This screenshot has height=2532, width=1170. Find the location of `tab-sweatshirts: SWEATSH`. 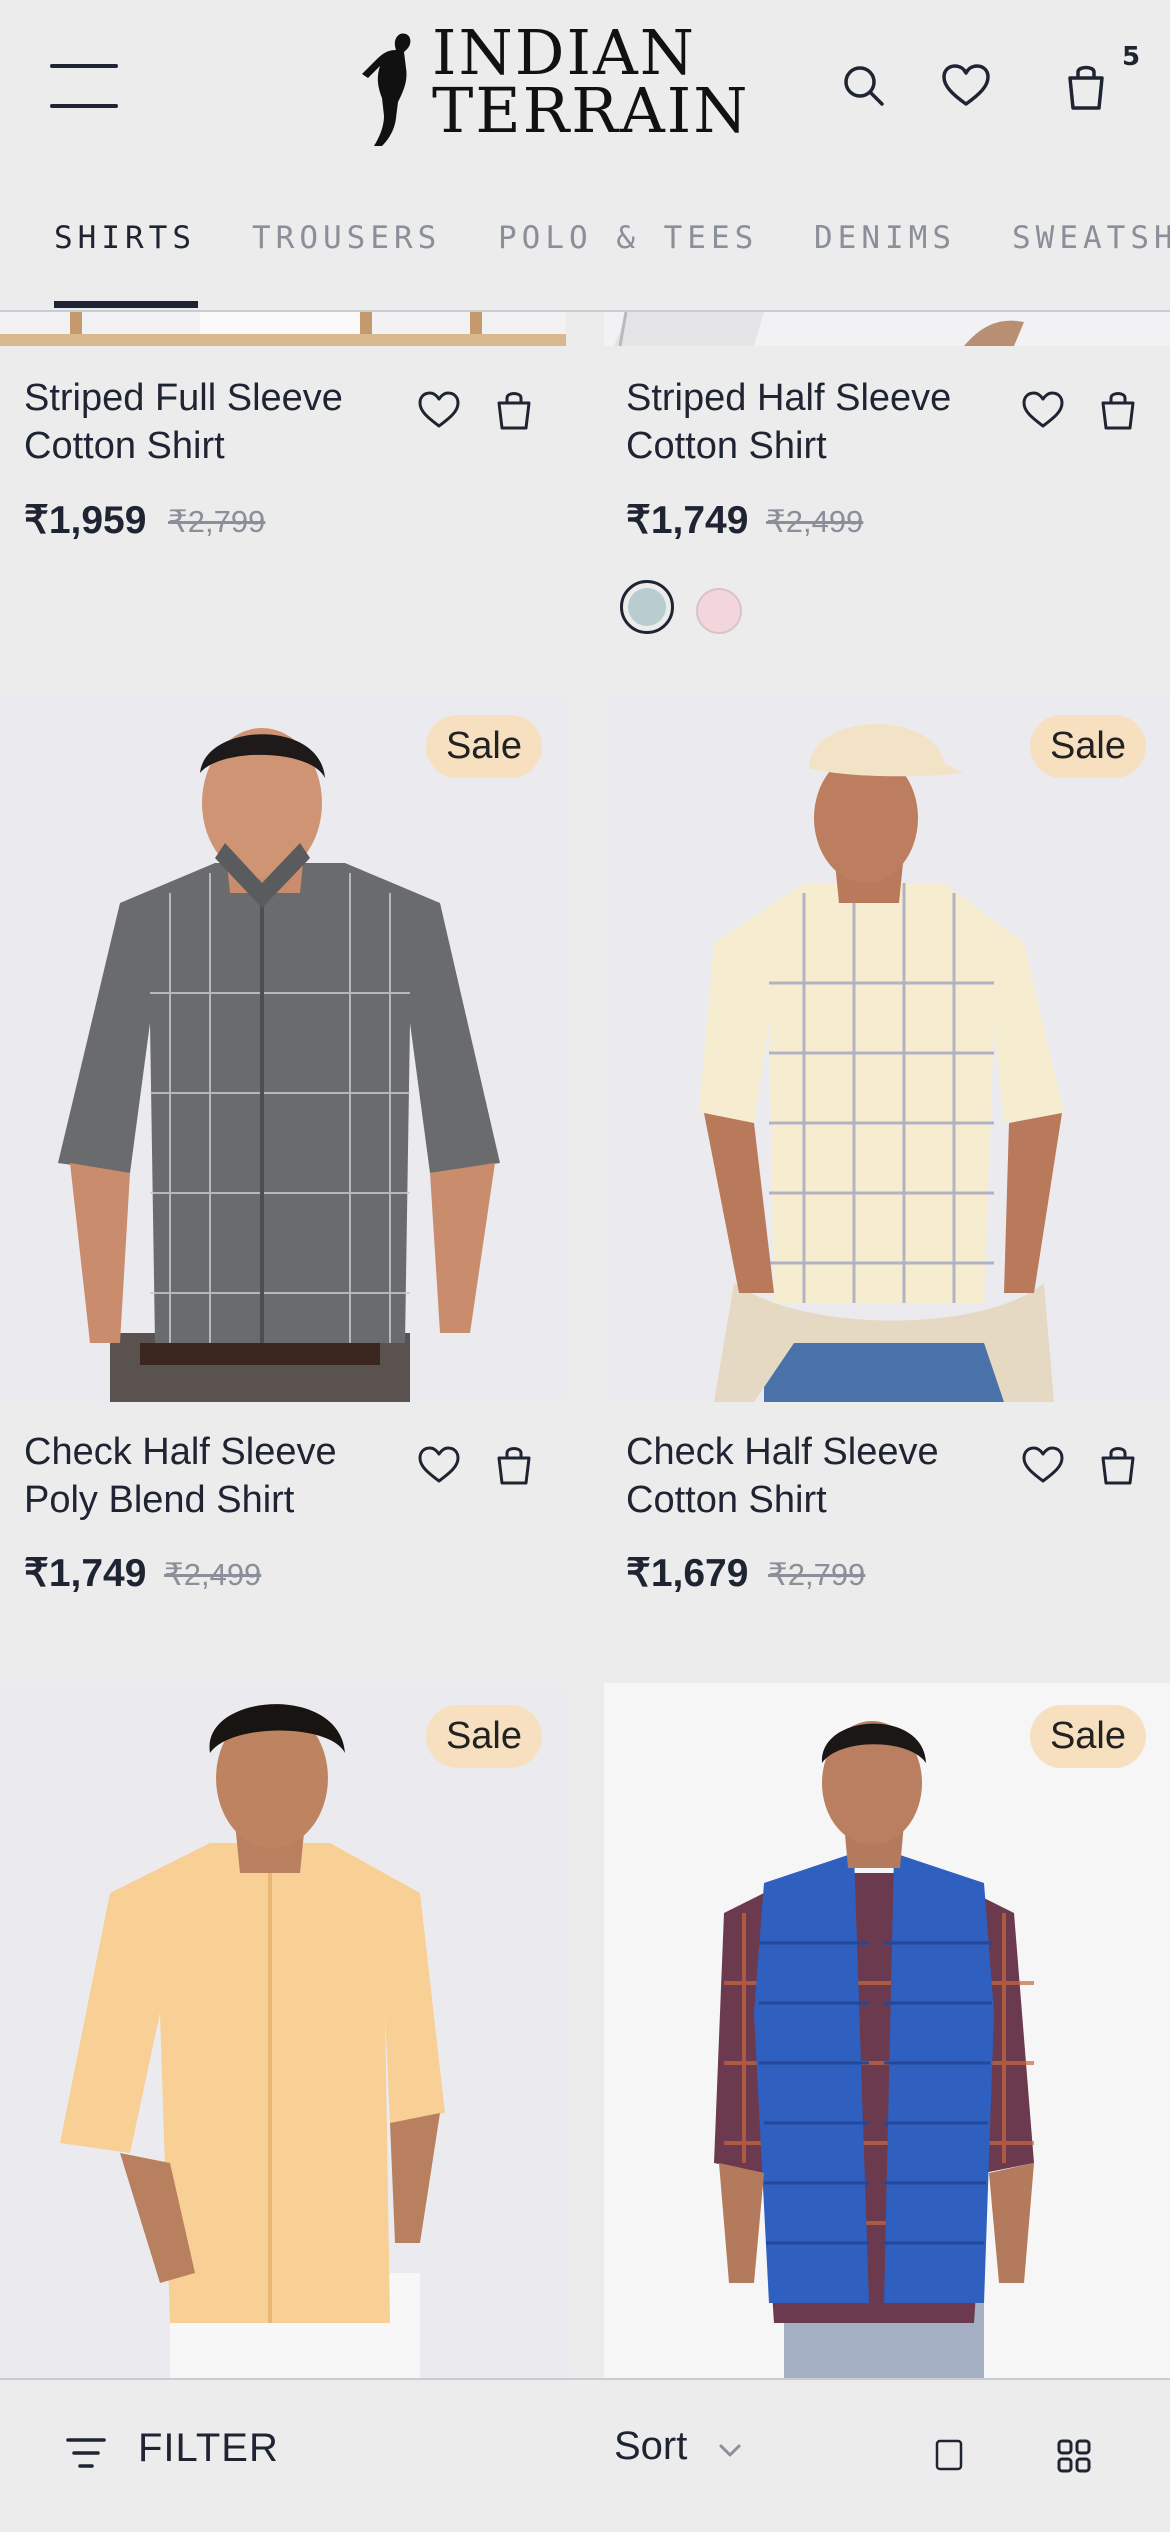

tab-sweatshirts: SWEATSH is located at coordinates (1091, 238).